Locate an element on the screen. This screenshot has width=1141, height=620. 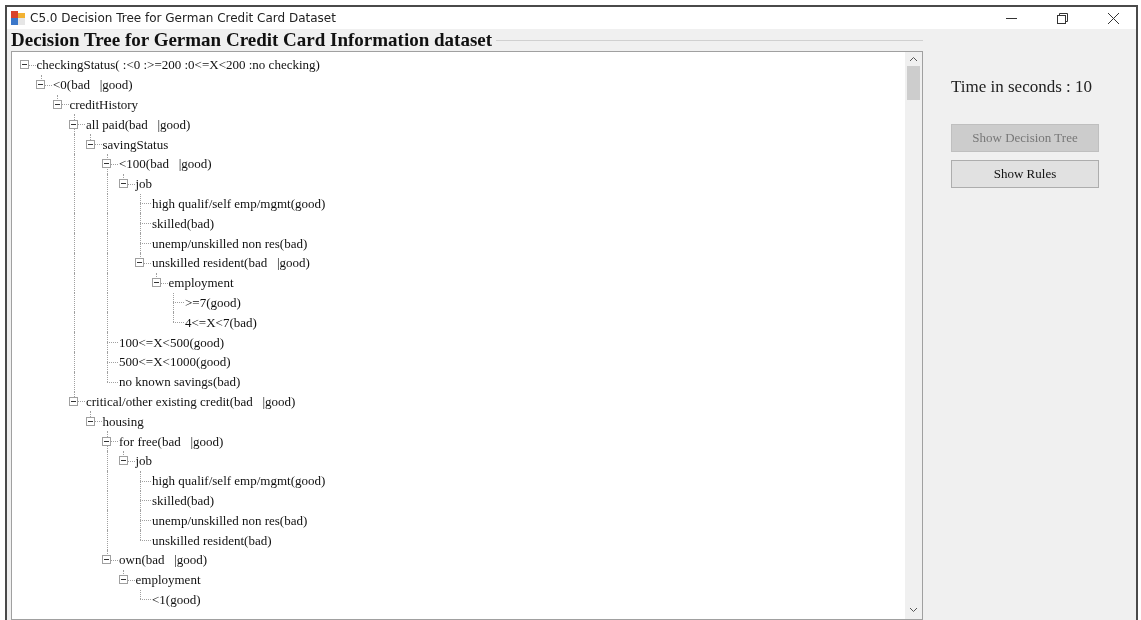
tree-node: checkingStatus( :<0 :>=200 :0<=X<200 :no checking) is located at coordinates (176, 65).